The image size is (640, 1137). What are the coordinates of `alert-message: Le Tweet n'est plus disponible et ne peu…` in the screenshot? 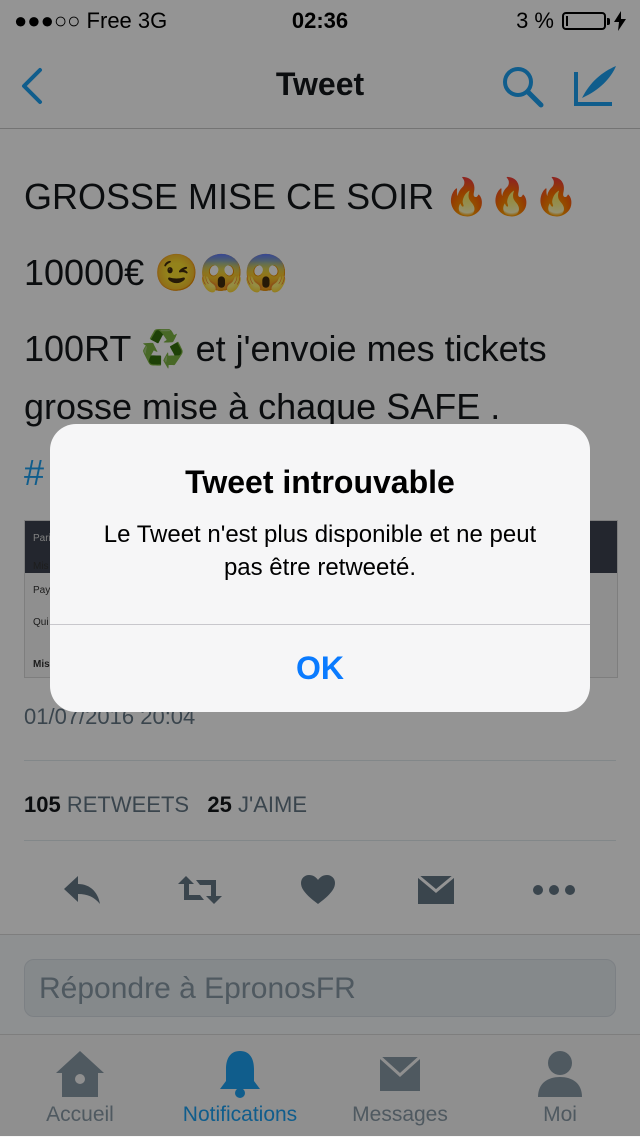 It's located at (320, 551).